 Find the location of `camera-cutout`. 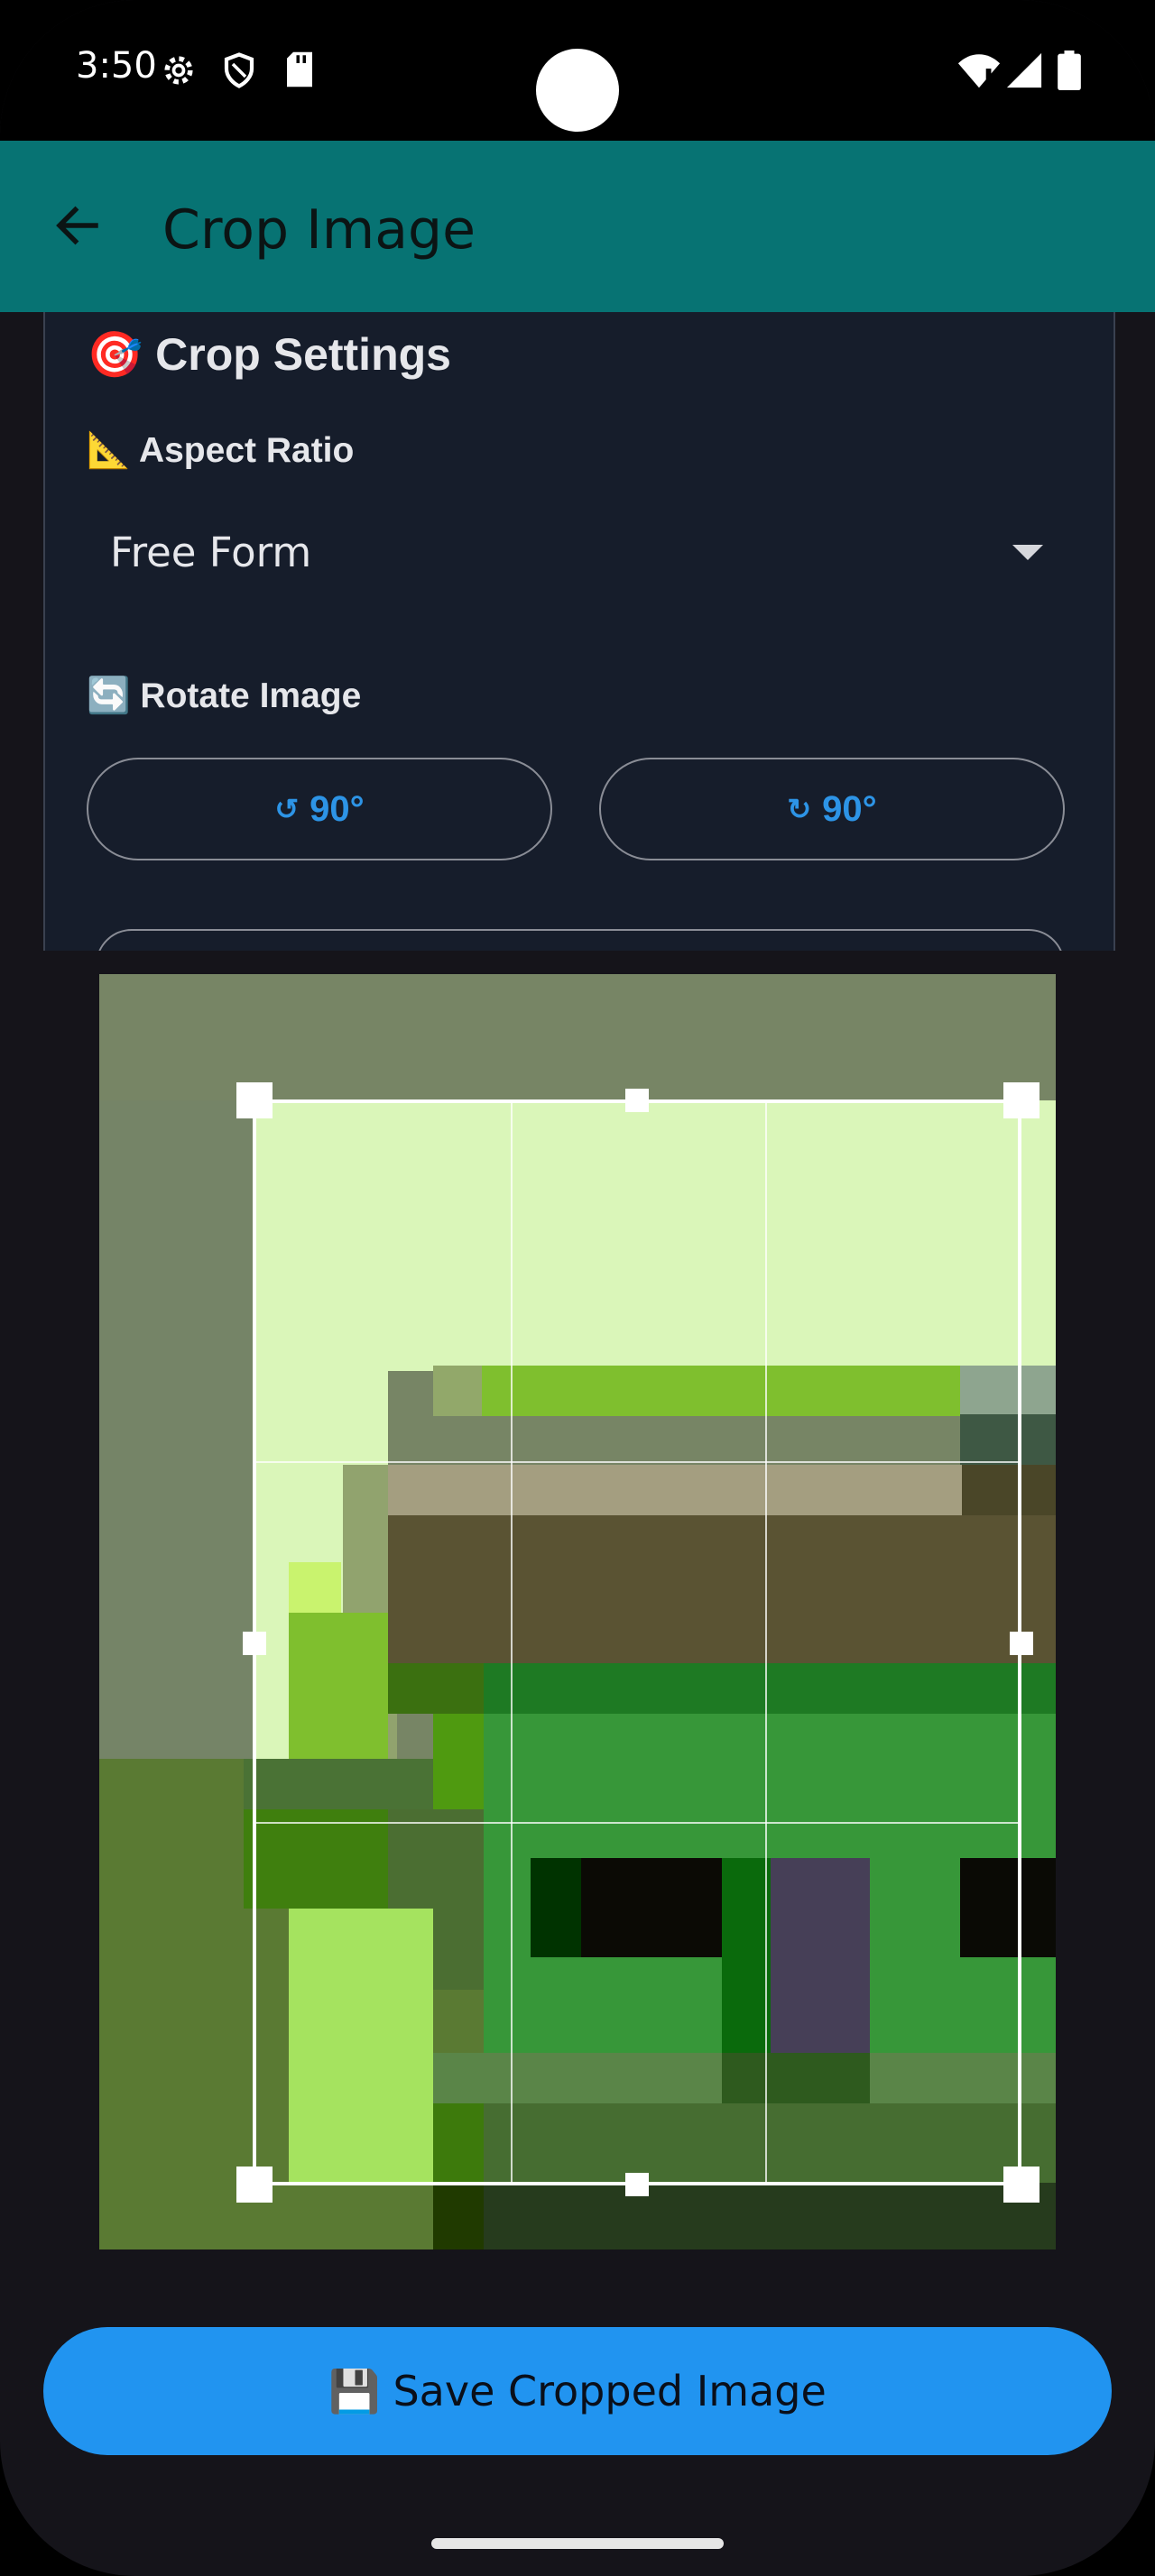

camera-cutout is located at coordinates (577, 91).